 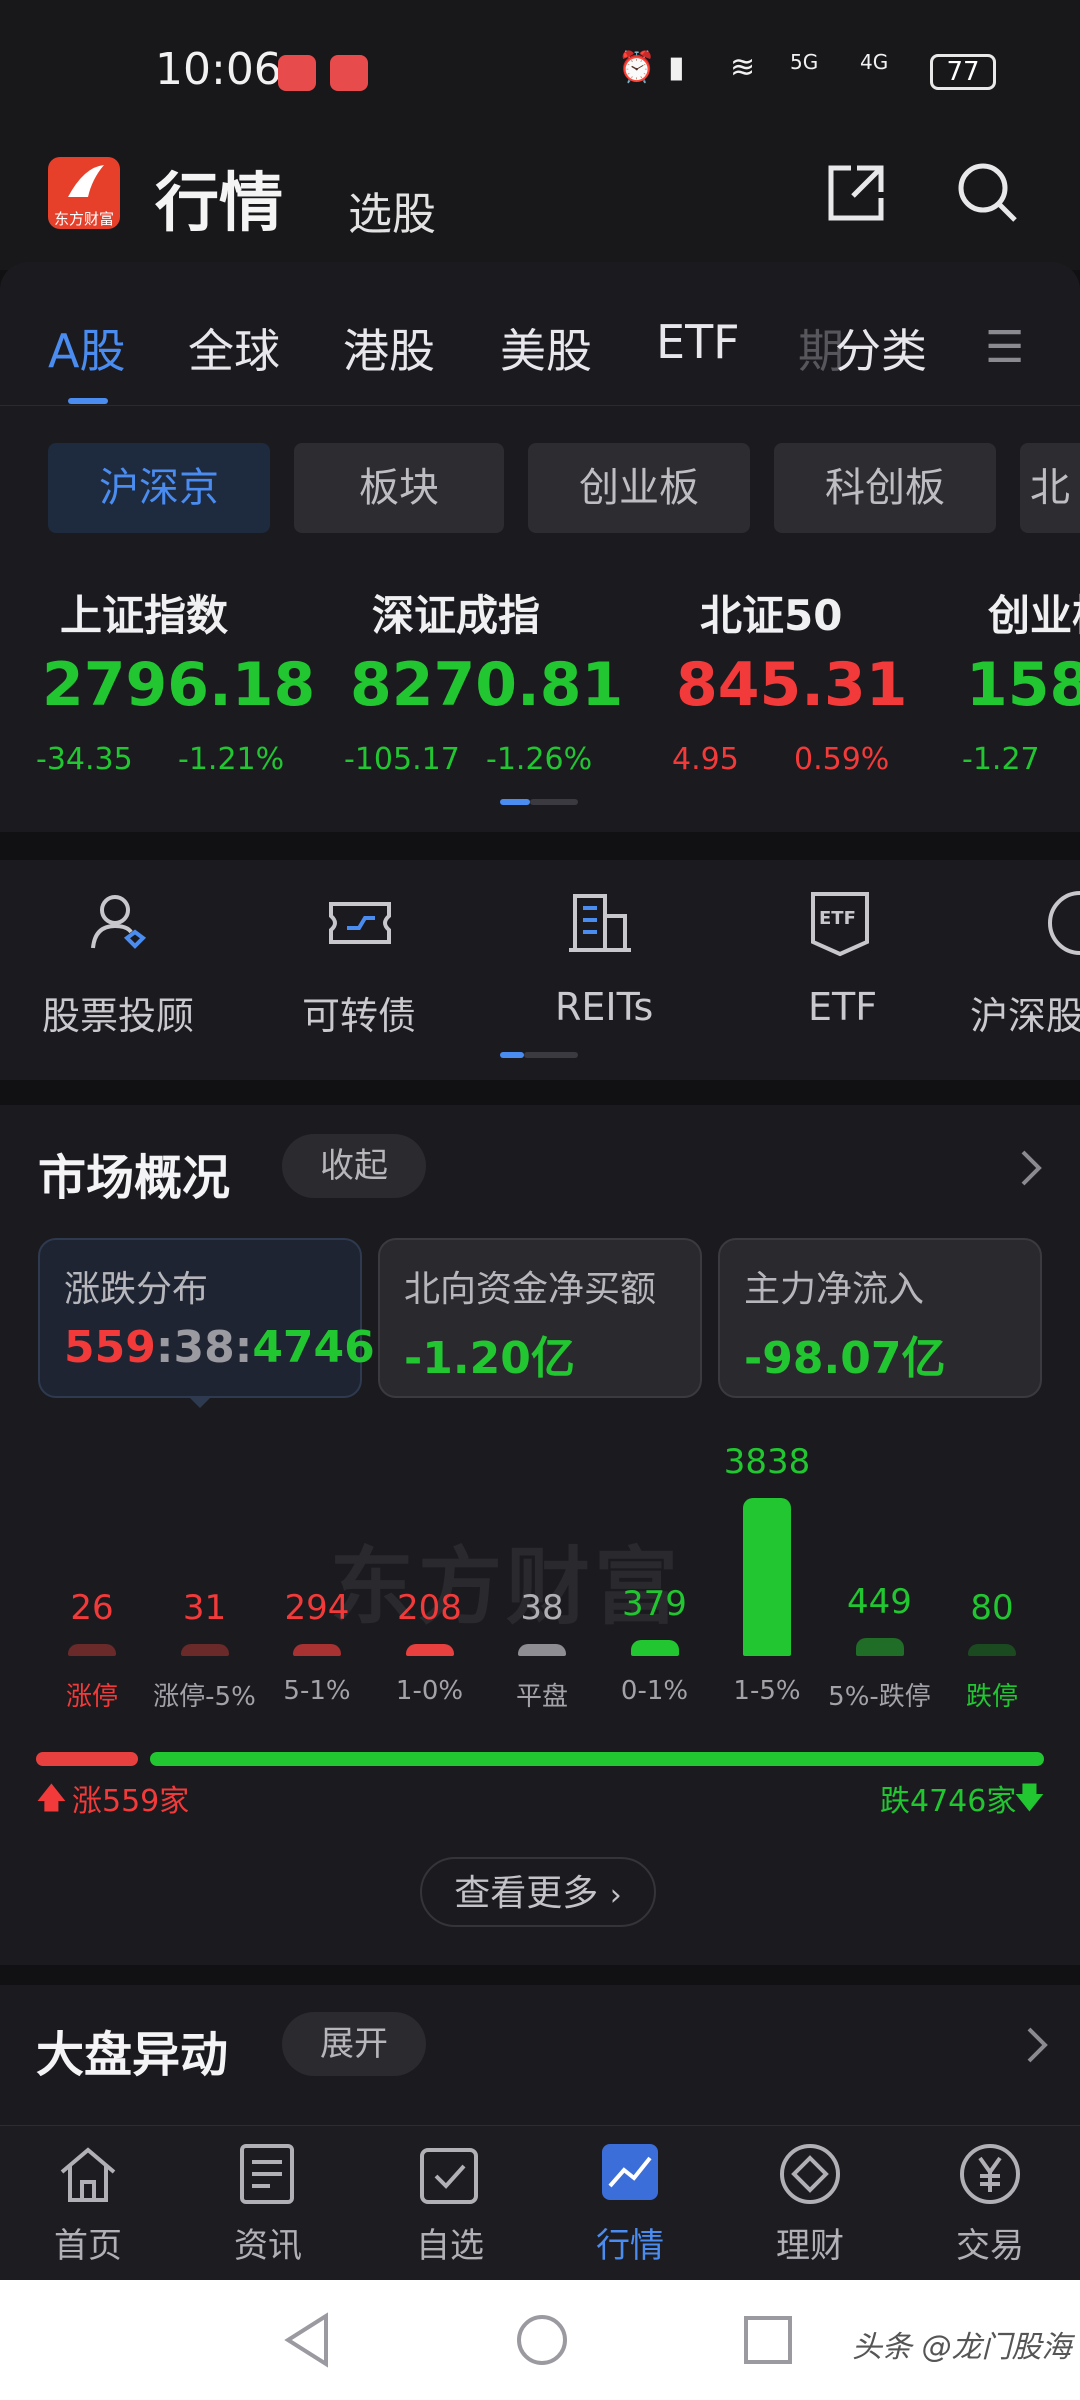 I want to click on quick-link-label: ETF, so click(x=842, y=1007).